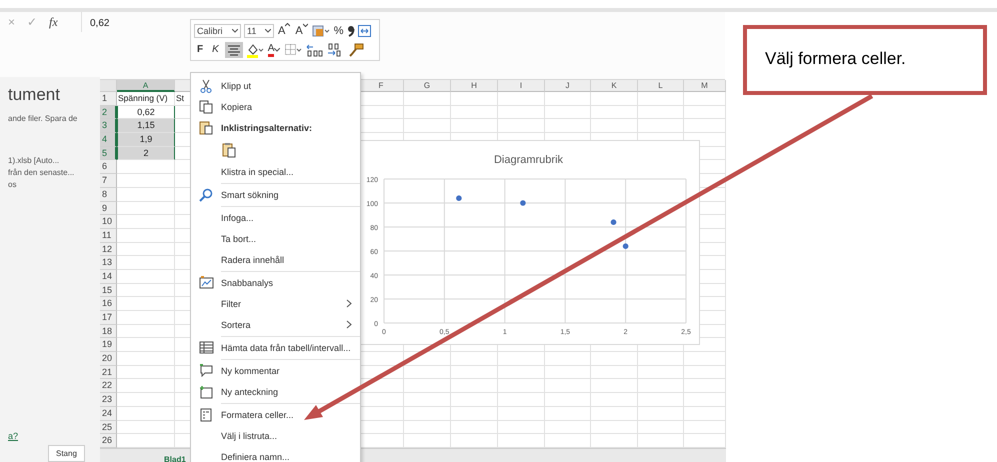  What do you see at coordinates (108, 331) in the screenshot?
I see `row-header: 18` at bounding box center [108, 331].